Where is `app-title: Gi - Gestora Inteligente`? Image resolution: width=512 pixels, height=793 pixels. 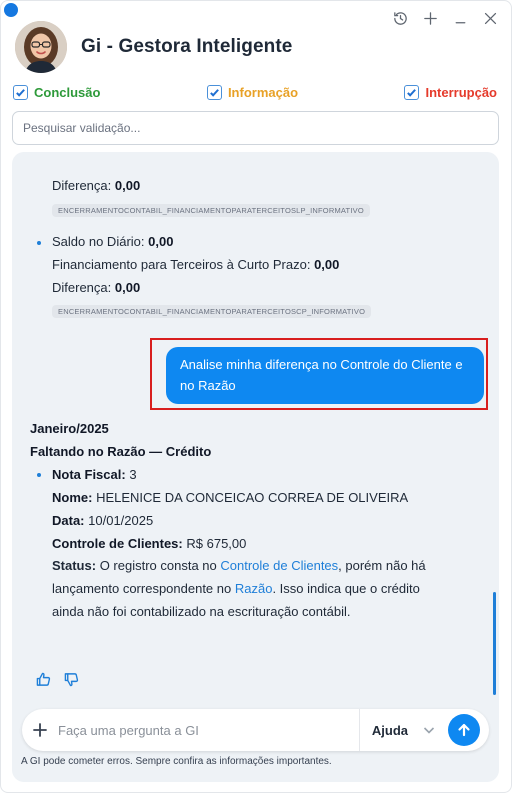
app-title: Gi - Gestora Inteligente is located at coordinates (187, 46).